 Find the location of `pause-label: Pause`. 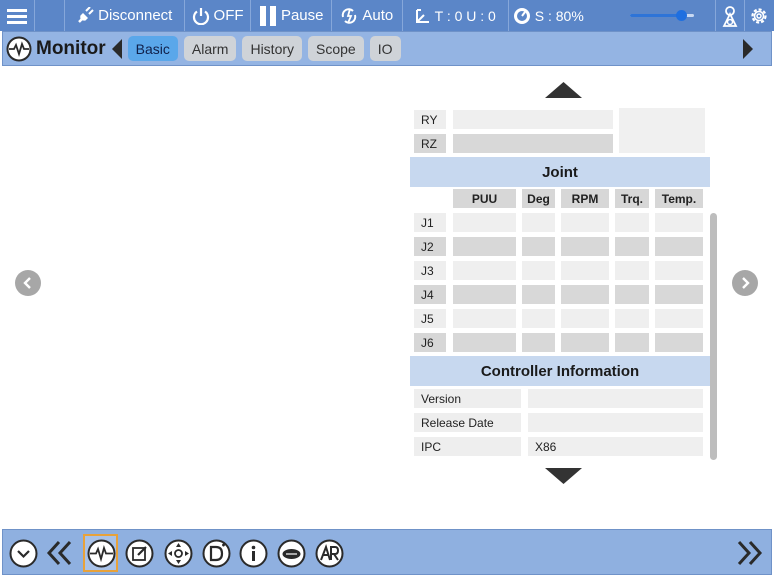

pause-label: Pause is located at coordinates (302, 15).